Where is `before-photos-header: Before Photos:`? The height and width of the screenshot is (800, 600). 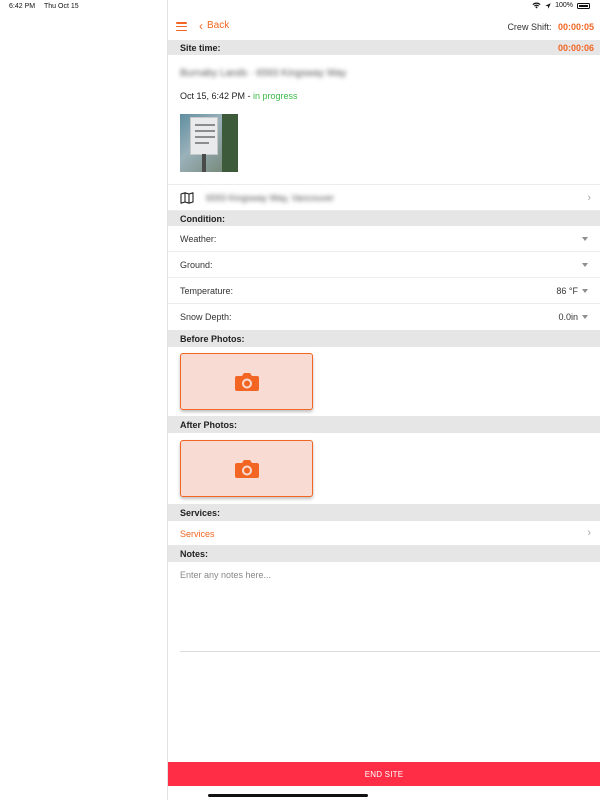
before-photos-header: Before Photos: is located at coordinates (384, 338).